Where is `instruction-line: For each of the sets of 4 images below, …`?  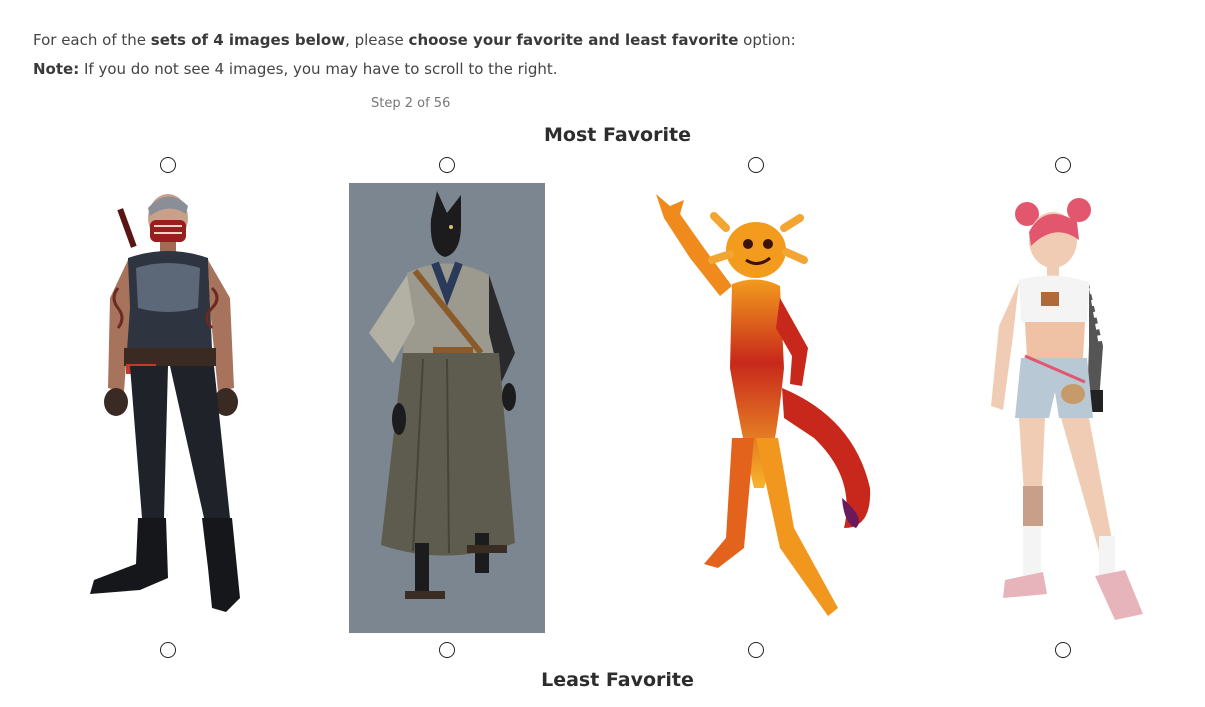
instruction-line: For each of the sets of 4 images below, … is located at coordinates (414, 40).